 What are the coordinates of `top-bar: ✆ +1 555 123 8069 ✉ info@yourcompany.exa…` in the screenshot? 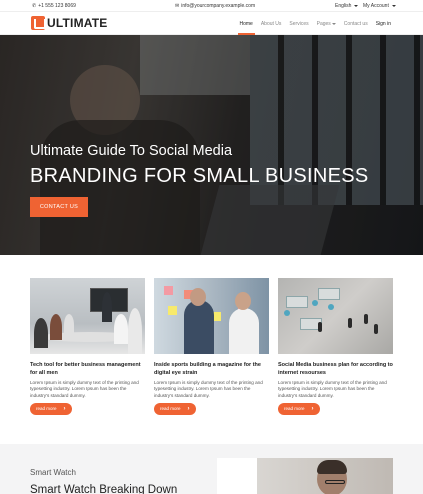 It's located at (211, 6).